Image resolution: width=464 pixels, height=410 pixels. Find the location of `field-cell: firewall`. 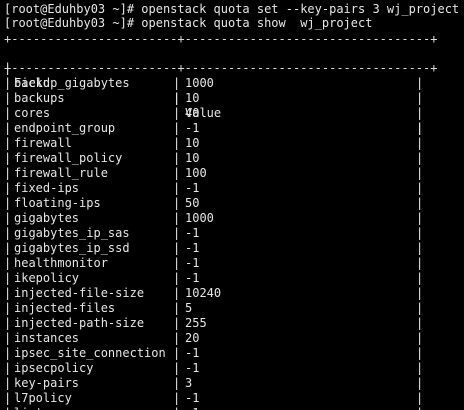

field-cell: firewall is located at coordinates (43, 143).